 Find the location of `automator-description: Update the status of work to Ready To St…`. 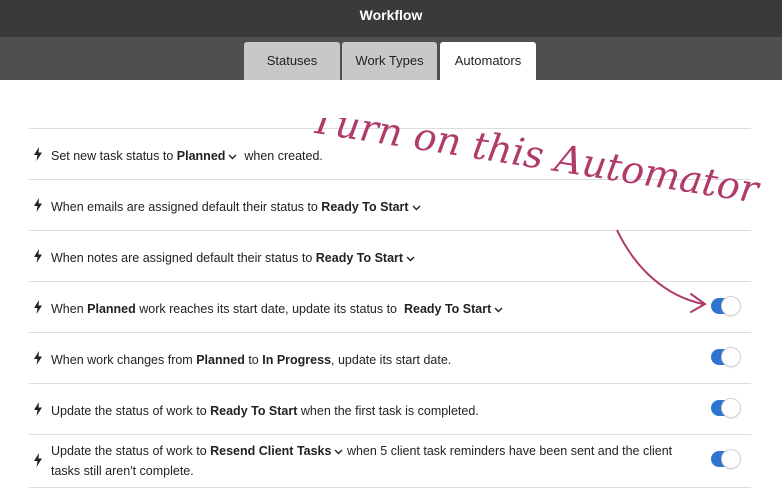

automator-description: Update the status of work to Ready To St… is located at coordinates (265, 411).